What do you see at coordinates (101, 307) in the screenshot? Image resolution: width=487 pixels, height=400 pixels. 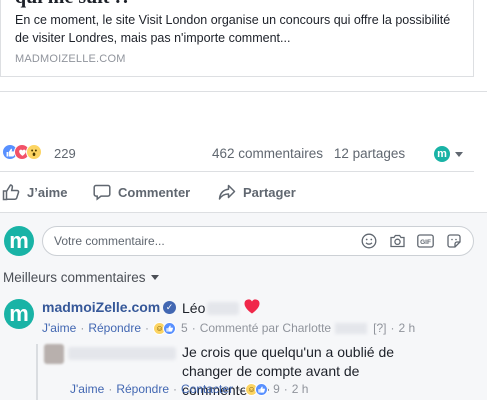 I see `comment-author: madmoiZelle.com` at bounding box center [101, 307].